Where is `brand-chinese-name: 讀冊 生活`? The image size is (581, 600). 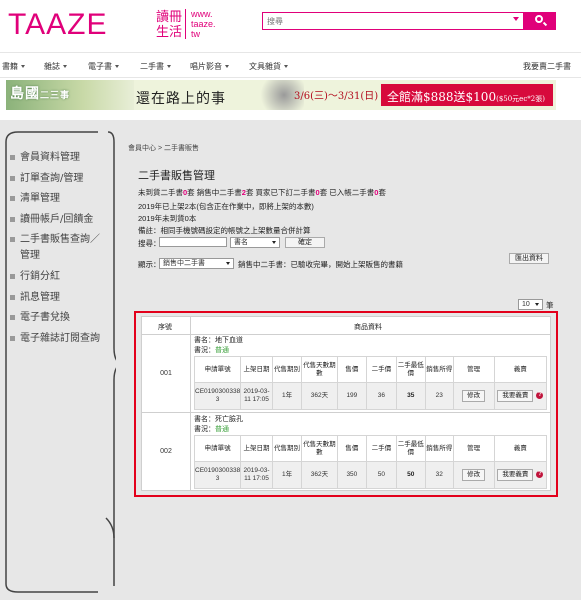 brand-chinese-name: 讀冊 生活 is located at coordinates (171, 24).